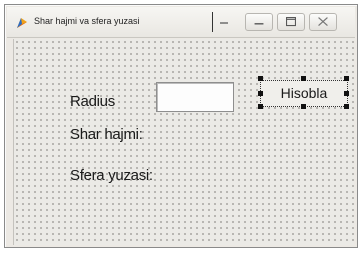 The image size is (364, 254). Describe the element at coordinates (259, 22) in the screenshot. I see `minimize-icon` at that location.